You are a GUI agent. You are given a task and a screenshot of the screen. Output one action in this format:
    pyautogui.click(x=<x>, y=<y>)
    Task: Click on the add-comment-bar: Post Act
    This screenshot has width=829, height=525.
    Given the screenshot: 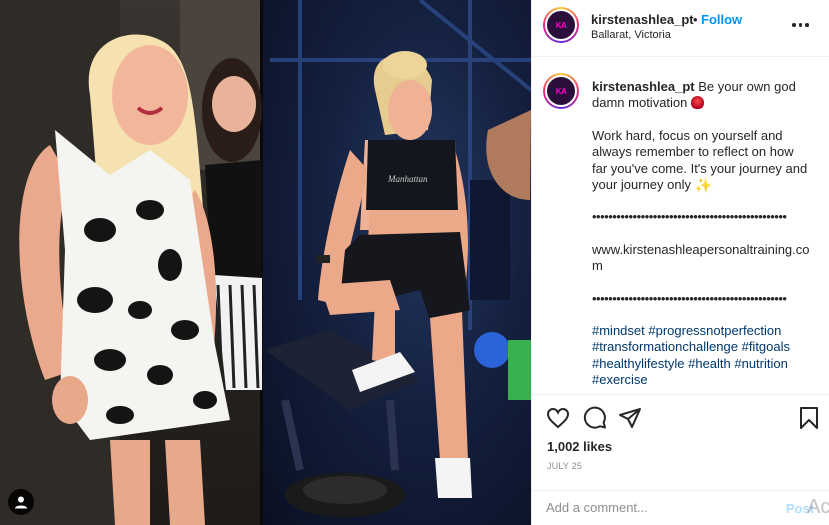 What is the action you would take?
    pyautogui.click(x=680, y=507)
    